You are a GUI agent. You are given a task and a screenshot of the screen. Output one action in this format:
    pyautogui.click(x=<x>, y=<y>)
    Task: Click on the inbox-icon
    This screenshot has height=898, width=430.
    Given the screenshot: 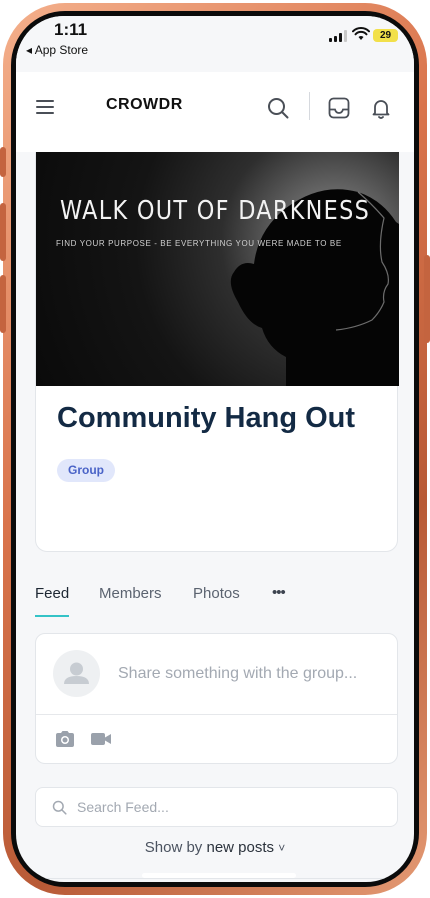 What is the action you would take?
    pyautogui.click(x=339, y=108)
    